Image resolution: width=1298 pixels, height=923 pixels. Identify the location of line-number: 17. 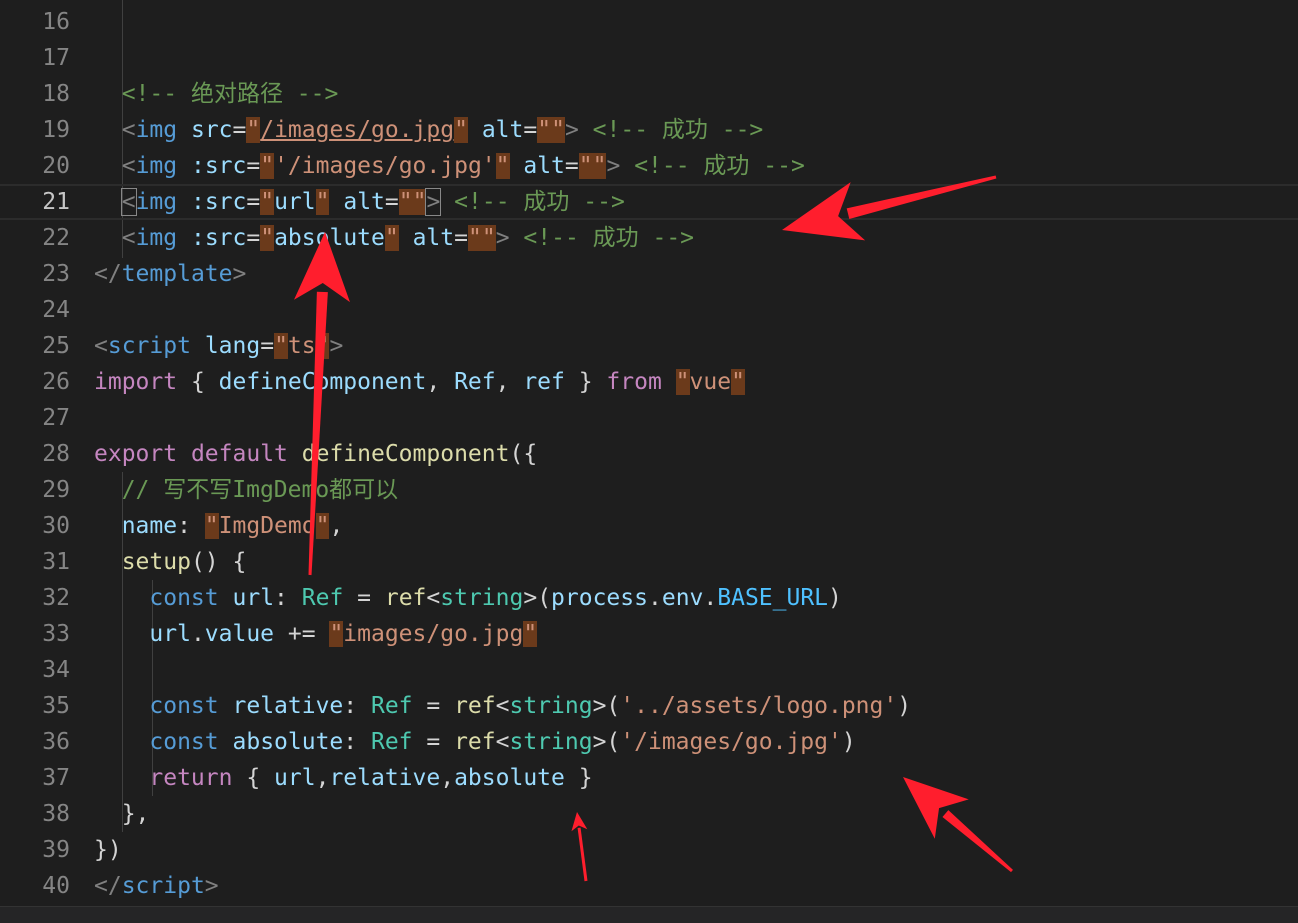
(56, 58).